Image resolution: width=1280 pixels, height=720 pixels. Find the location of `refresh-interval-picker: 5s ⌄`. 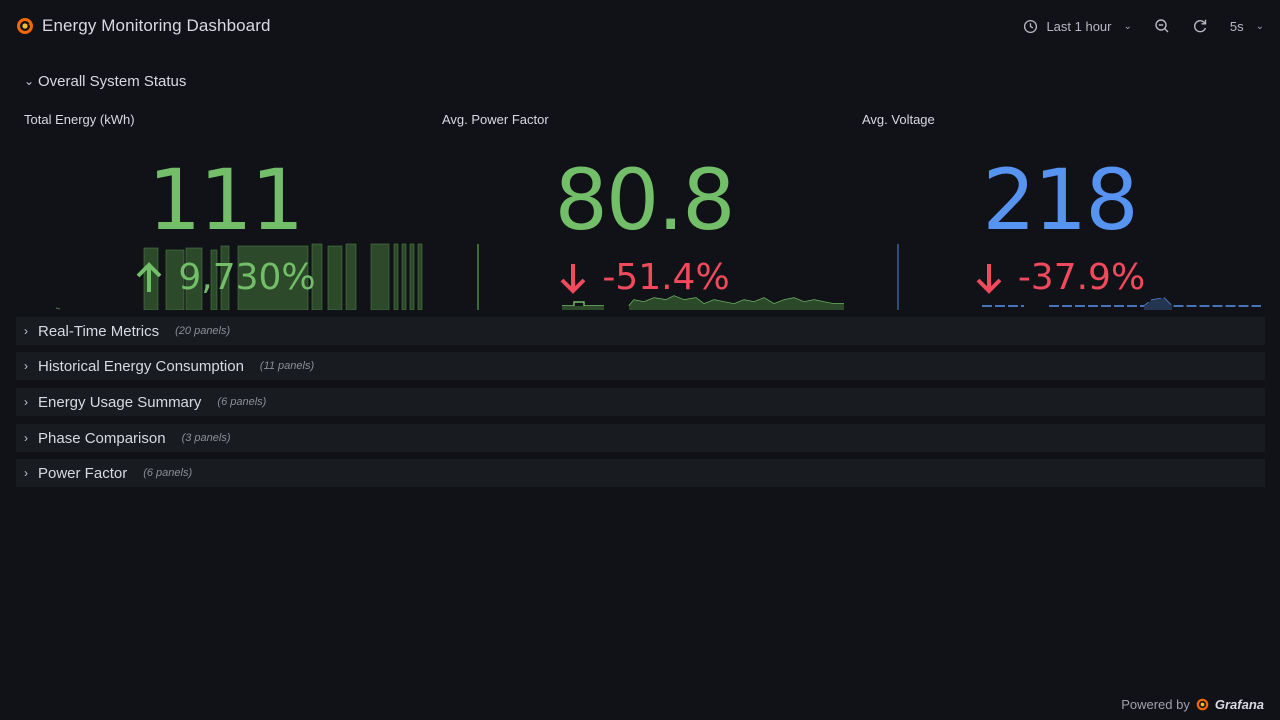

refresh-interval-picker: 5s ⌄ is located at coordinates (1247, 26).